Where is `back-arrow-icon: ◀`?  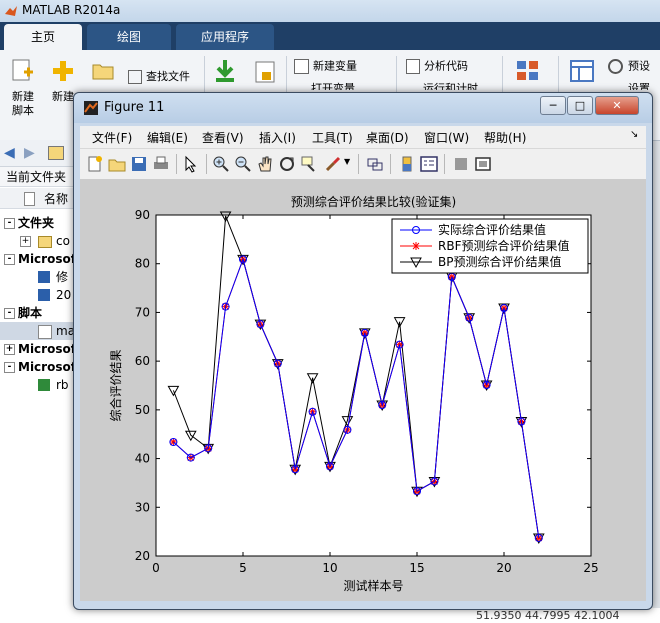 back-arrow-icon: ◀ is located at coordinates (9, 153).